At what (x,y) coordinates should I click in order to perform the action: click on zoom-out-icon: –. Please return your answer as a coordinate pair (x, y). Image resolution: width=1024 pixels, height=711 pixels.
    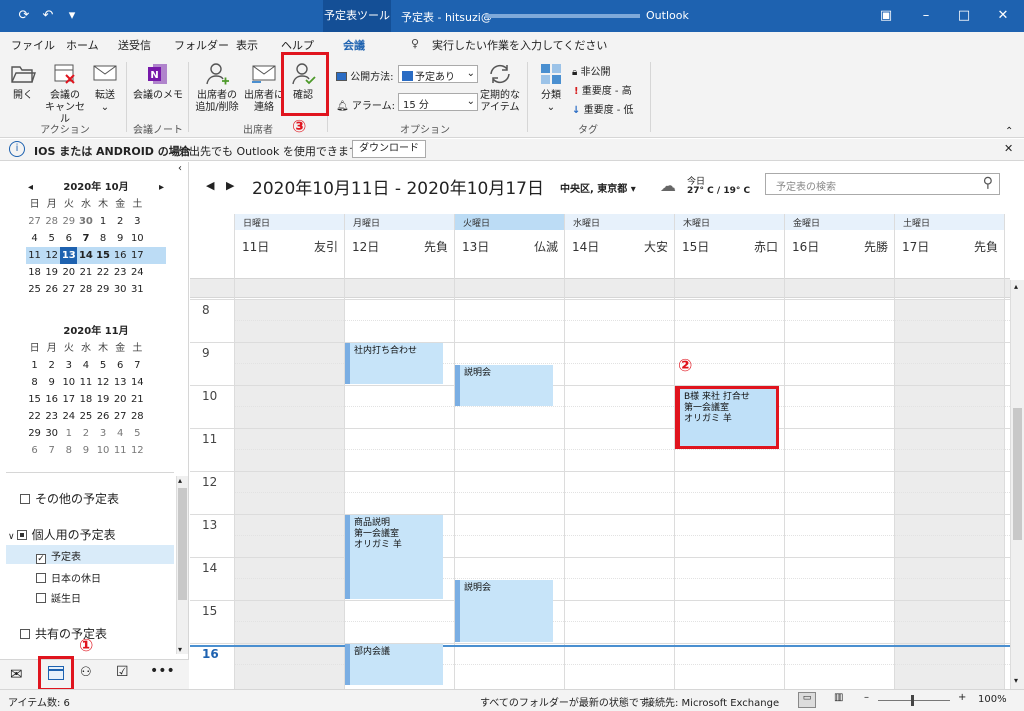
    Looking at the image, I should click on (866, 697).